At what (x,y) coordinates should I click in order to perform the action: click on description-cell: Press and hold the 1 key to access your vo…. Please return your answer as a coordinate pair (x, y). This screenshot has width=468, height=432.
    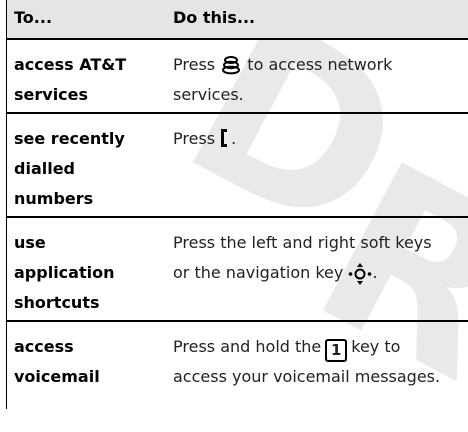
    Looking at the image, I should click on (306, 362).